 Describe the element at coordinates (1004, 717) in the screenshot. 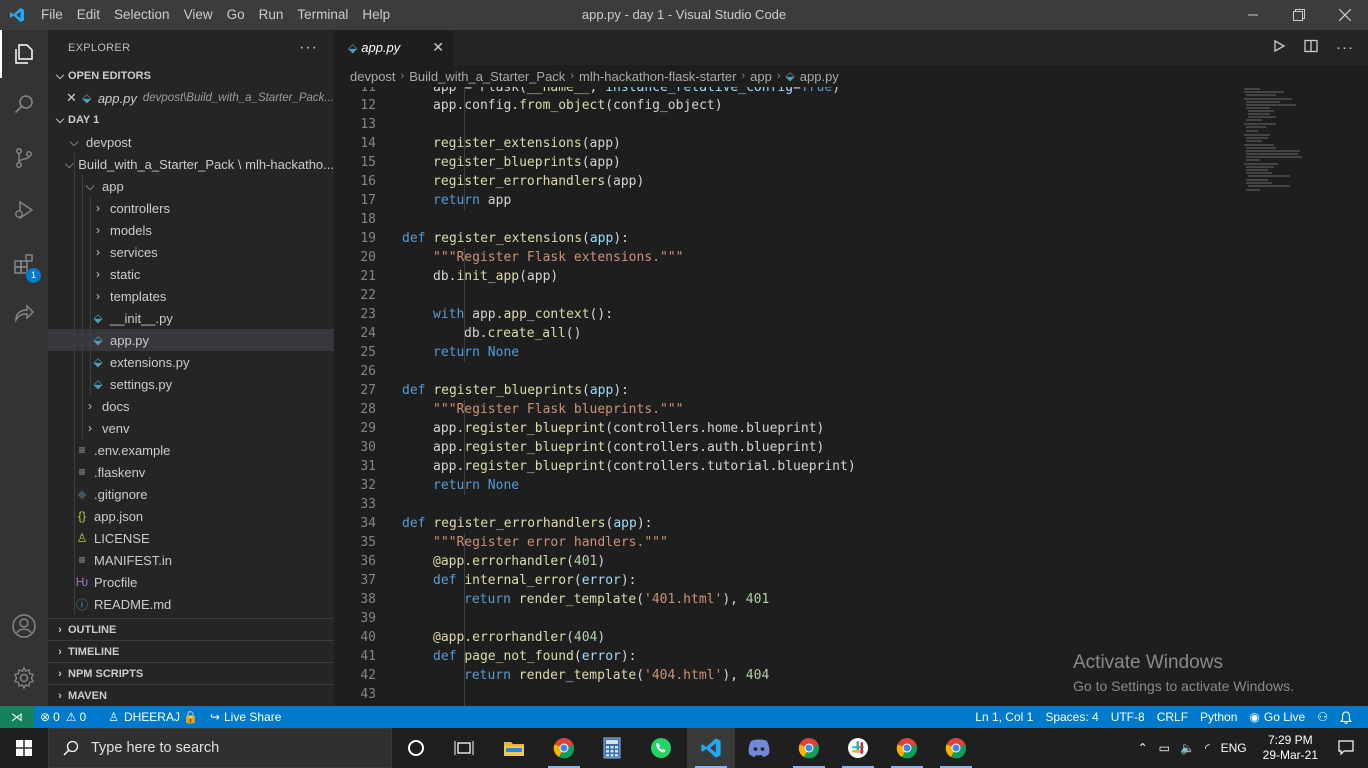

I see `cursor-position: Ln 1, Col 1` at that location.